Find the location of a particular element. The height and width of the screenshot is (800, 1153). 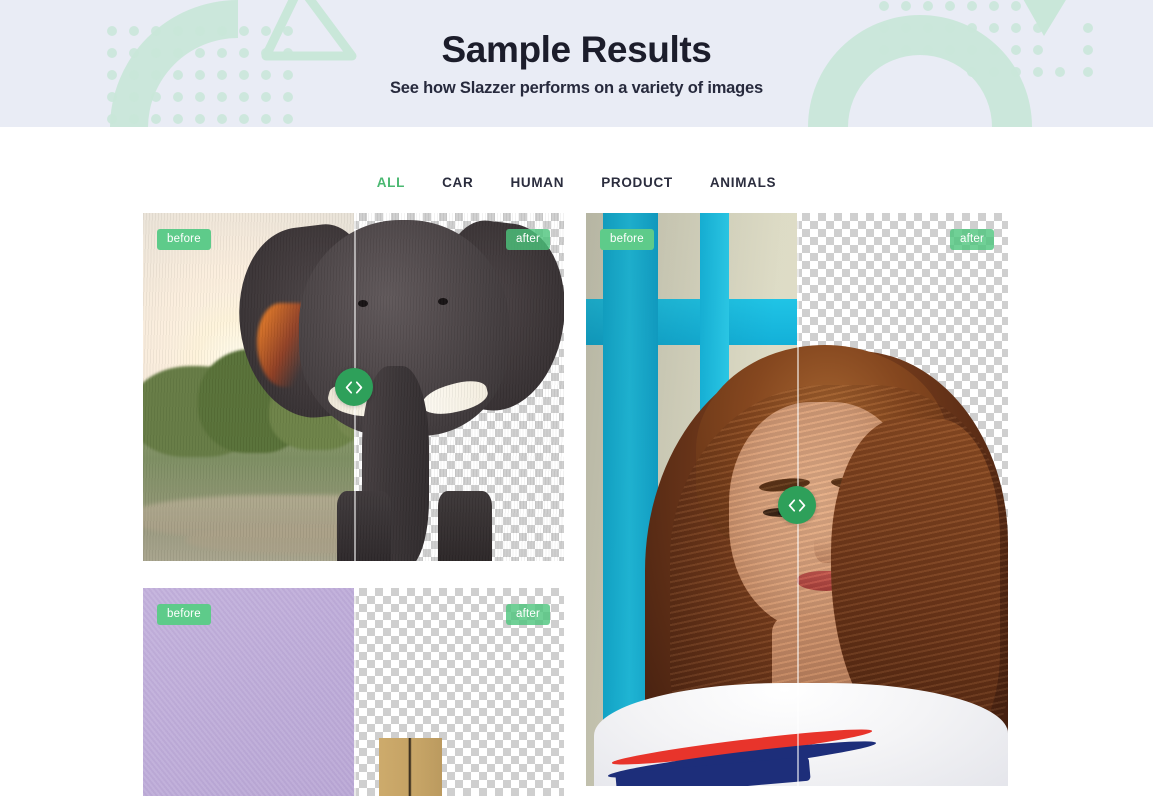

page-title: Sample Results is located at coordinates (576, 49).